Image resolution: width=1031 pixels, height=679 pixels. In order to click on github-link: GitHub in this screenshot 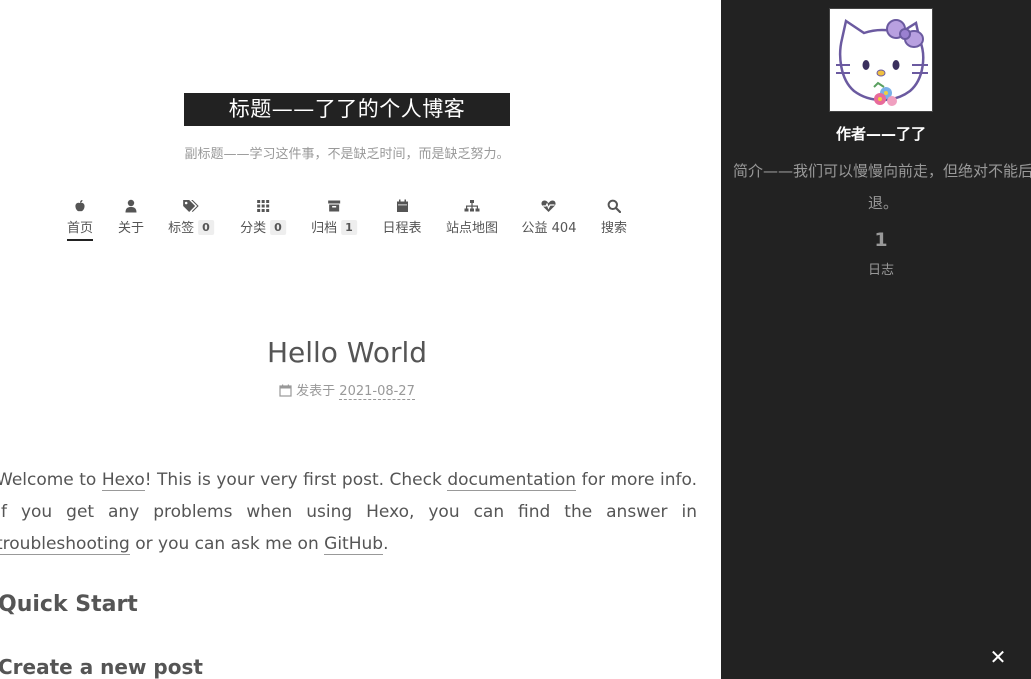, I will do `click(354, 544)`.